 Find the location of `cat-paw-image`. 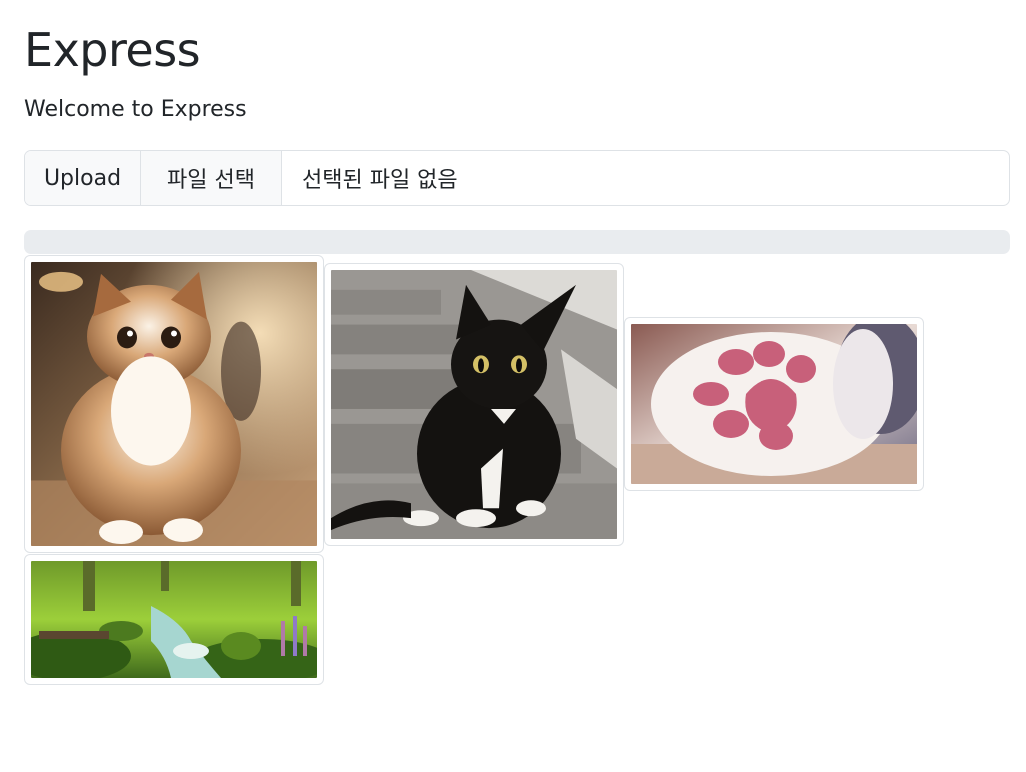

cat-paw-image is located at coordinates (774, 404).